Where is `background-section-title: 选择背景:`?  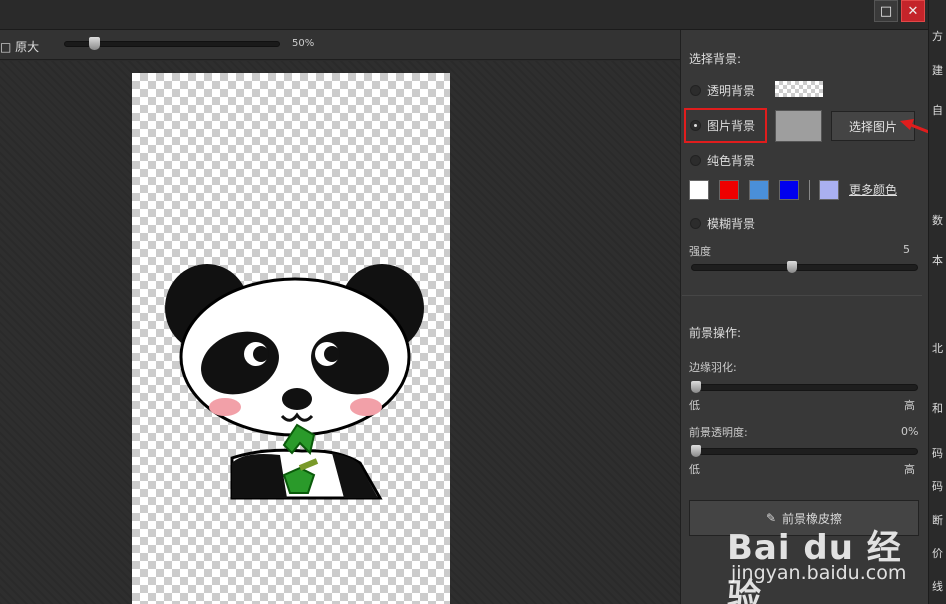
background-section-title: 选择背景: is located at coordinates (715, 59).